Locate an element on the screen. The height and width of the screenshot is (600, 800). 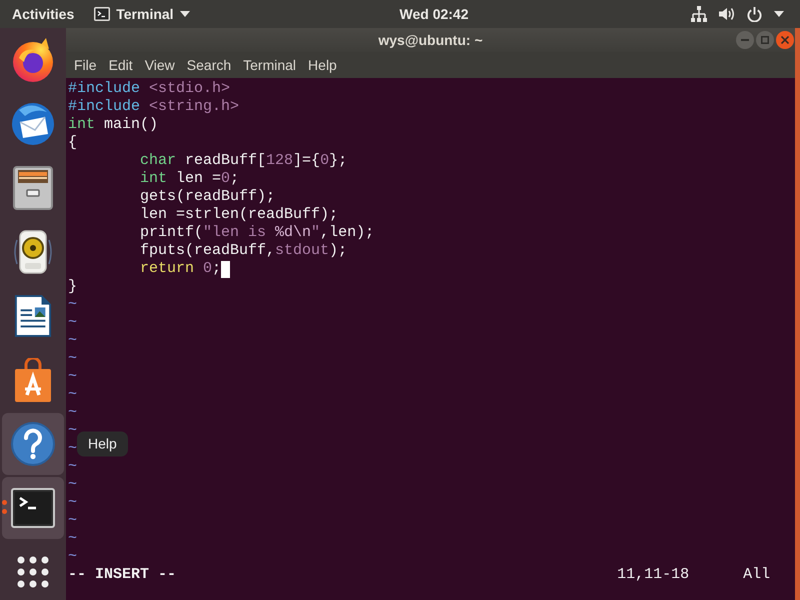
scroll-position: All is located at coordinates (756, 575).